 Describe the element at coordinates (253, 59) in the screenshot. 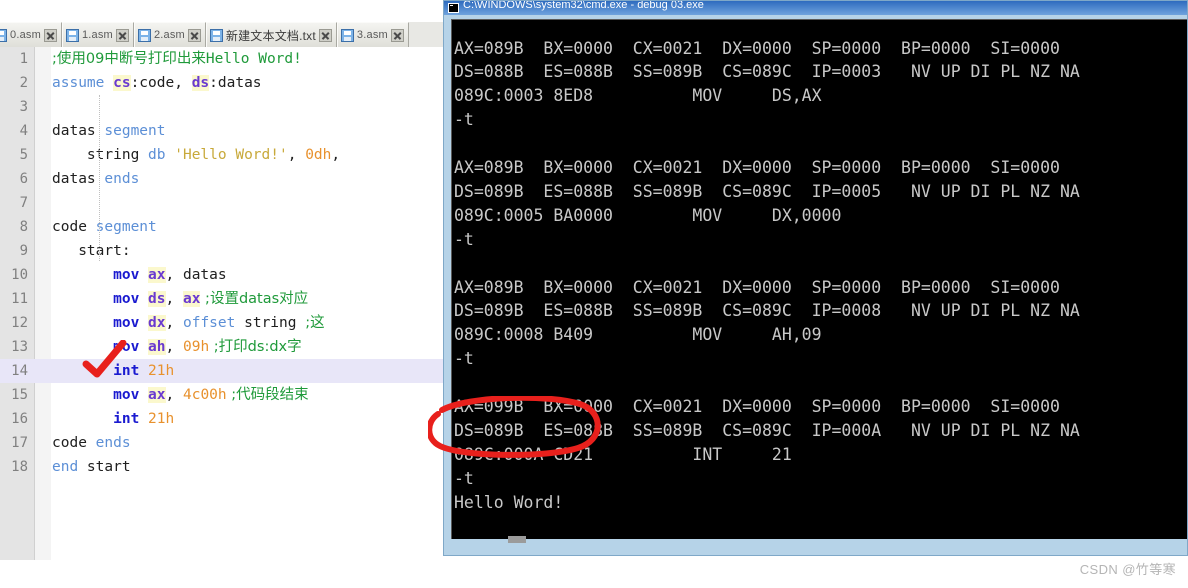

I see `code-token: Hello Word!` at that location.